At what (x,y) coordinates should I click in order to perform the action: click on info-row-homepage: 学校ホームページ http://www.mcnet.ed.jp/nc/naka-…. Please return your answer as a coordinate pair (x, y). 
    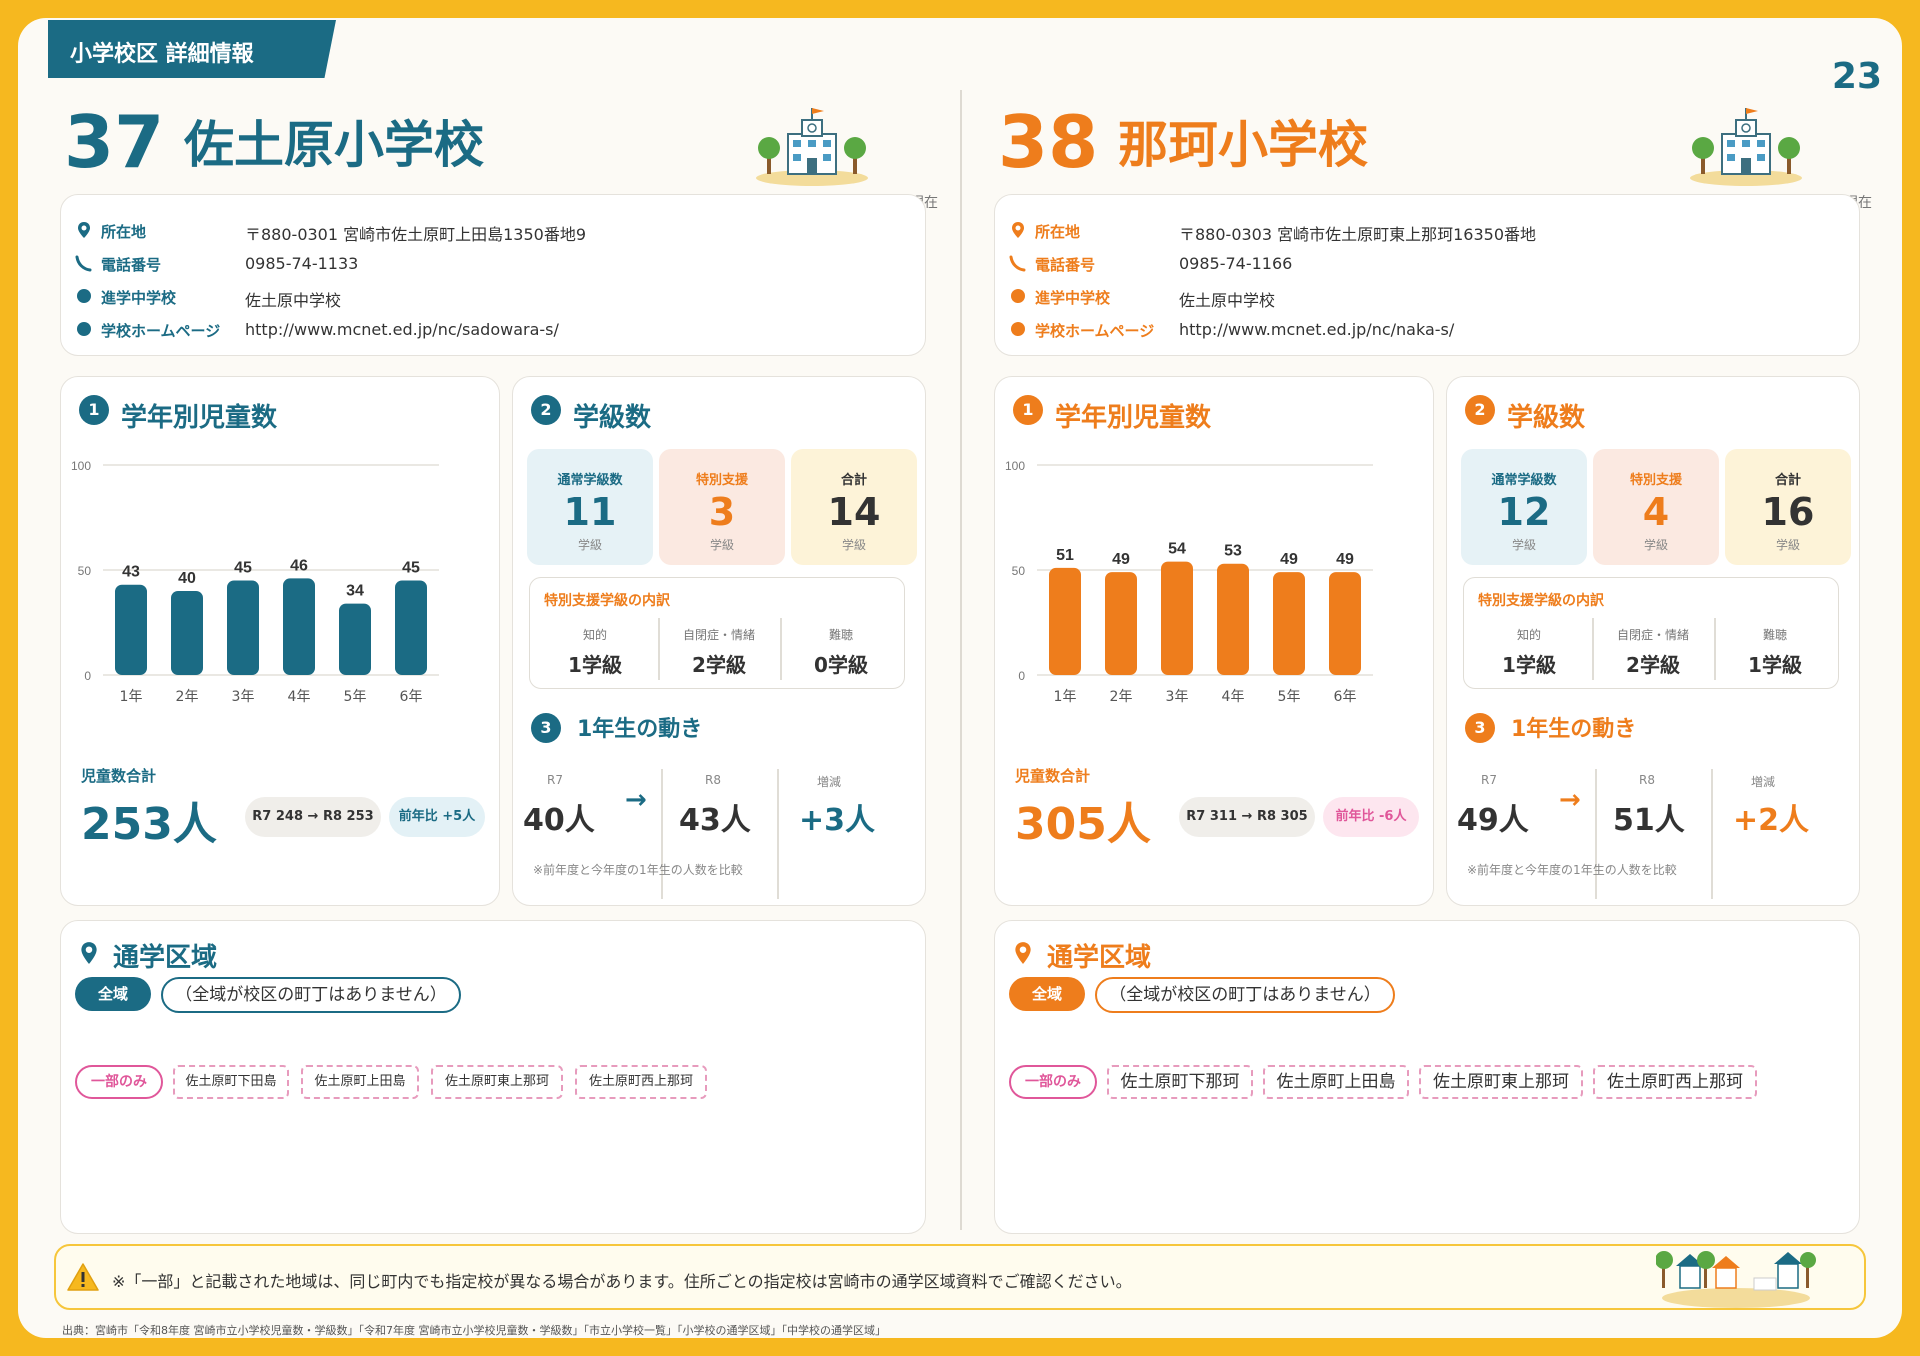
    Looking at the image, I should click on (1429, 331).